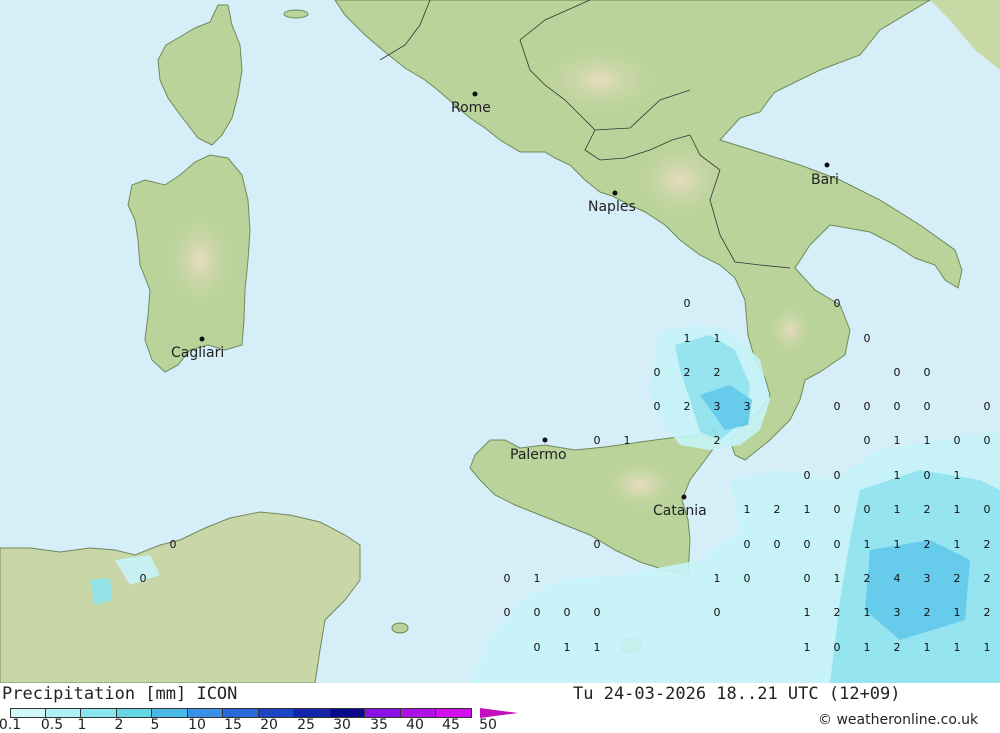 This screenshot has width=1000, height=733. What do you see at coordinates (82, 725) in the screenshot?
I see `scale-tick: 1` at bounding box center [82, 725].